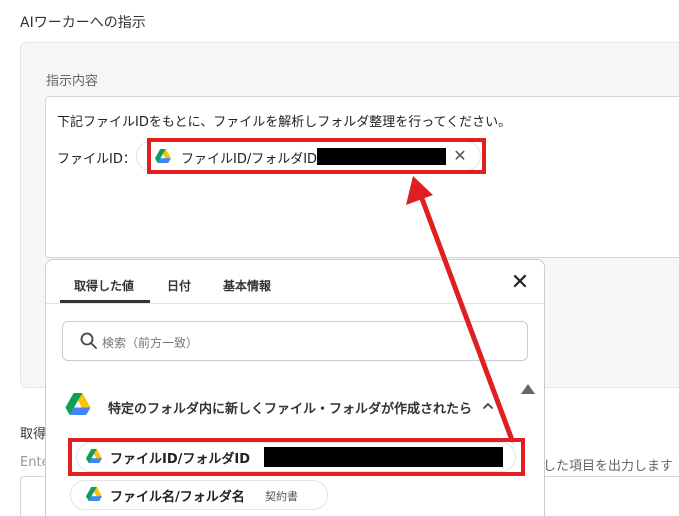 This screenshot has height=516, width=679. What do you see at coordinates (295, 303) in the screenshot?
I see `tabs-divider` at bounding box center [295, 303].